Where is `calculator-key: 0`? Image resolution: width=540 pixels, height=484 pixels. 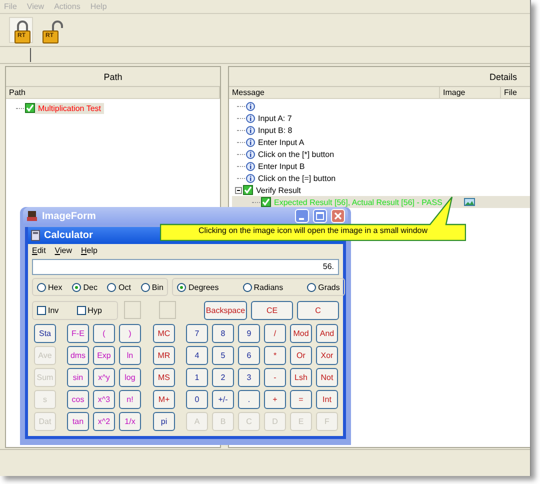
calculator-key: 0 is located at coordinates (197, 399).